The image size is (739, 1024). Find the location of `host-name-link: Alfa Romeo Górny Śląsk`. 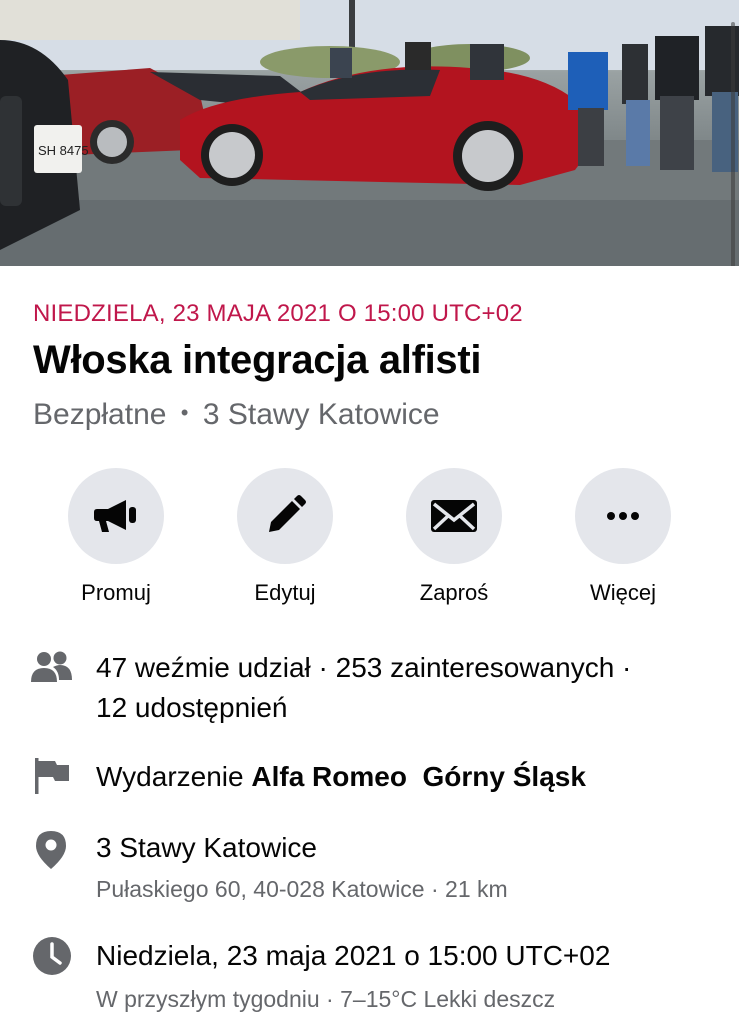

host-name-link: Alfa Romeo Górny Śląsk is located at coordinates (418, 776).